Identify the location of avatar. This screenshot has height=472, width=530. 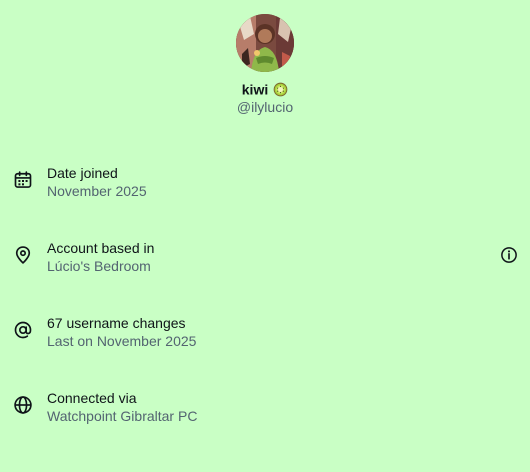
(265, 43).